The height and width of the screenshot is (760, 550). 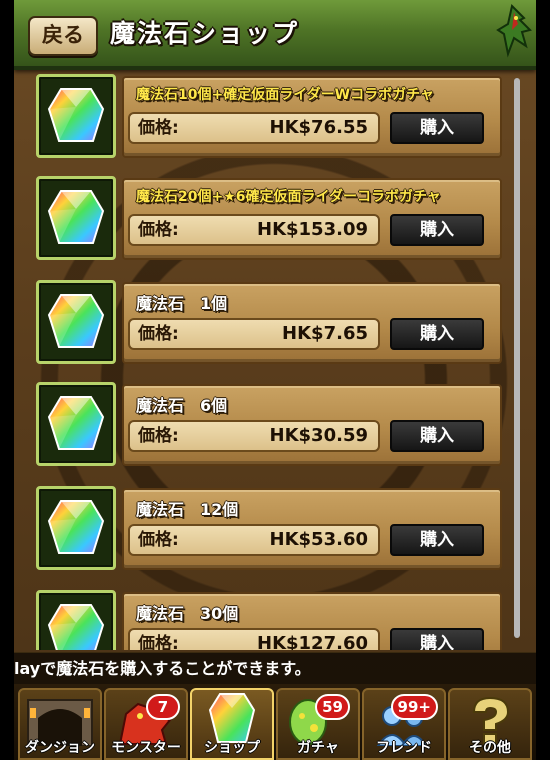 I want to click on product-panel: 魔法石 1個 価格: HK$7.65 購入, so click(x=312, y=323).